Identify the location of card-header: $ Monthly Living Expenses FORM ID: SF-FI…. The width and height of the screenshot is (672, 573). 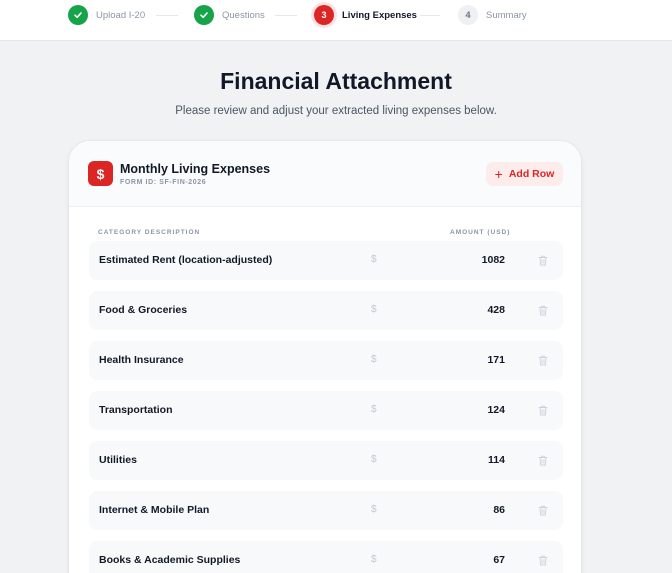
(325, 174).